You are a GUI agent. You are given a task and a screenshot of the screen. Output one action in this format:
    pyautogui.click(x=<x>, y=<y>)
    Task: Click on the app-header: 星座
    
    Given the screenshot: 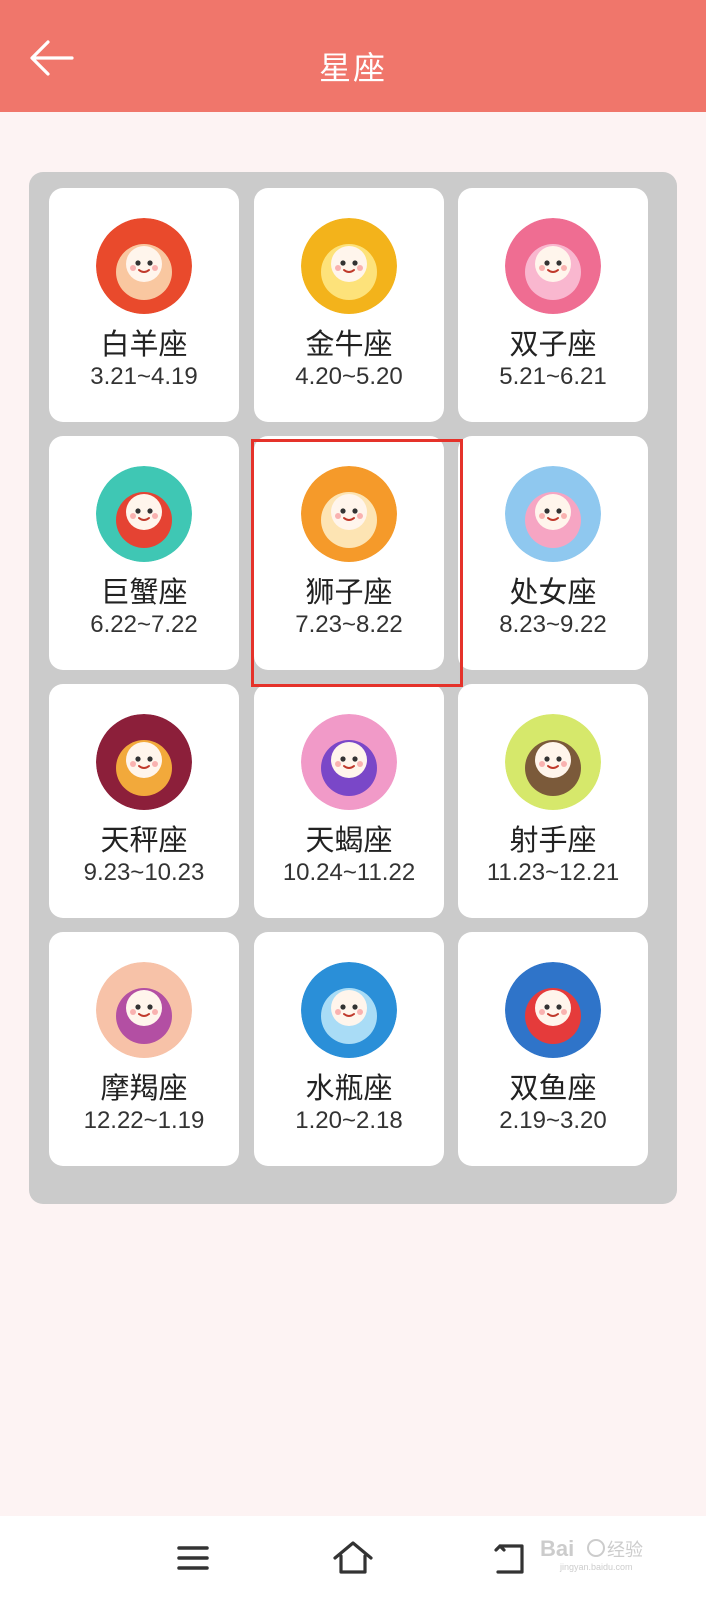 What is the action you would take?
    pyautogui.click(x=353, y=56)
    